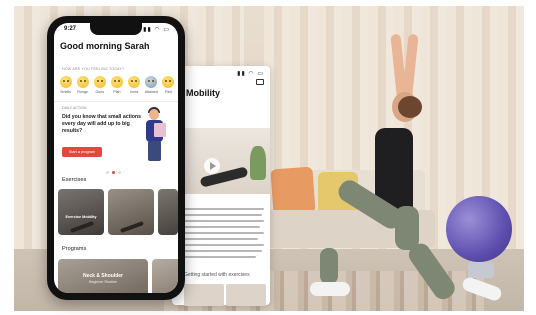 Image resolution: width=536 pixels, height=315 pixels. I want to click on mood-option: Ronge, so click(82, 85).